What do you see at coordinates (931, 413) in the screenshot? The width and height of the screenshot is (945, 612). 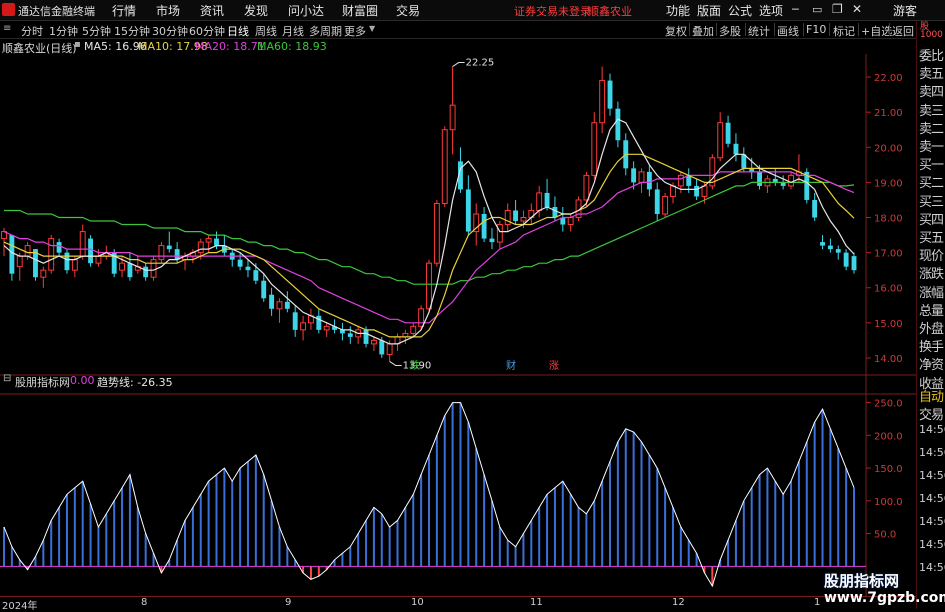 I see `trade-label: 交易` at bounding box center [931, 413].